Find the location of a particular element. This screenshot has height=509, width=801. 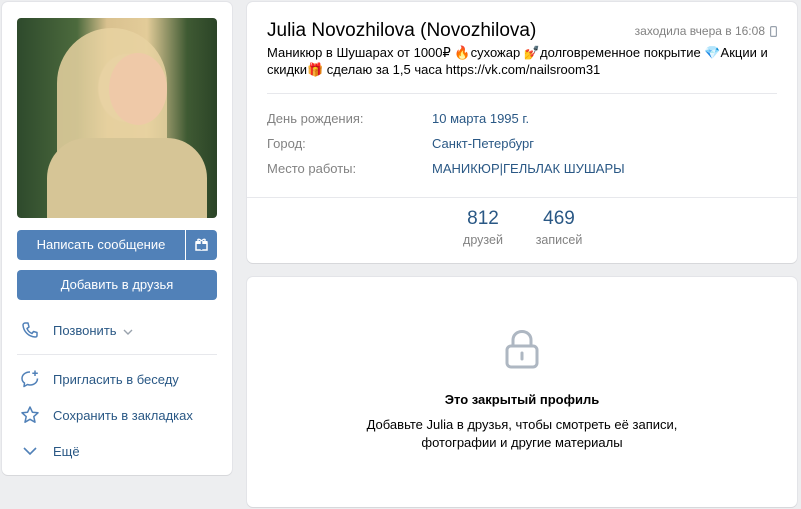

posts-counter: 469 записей is located at coordinates (559, 227).